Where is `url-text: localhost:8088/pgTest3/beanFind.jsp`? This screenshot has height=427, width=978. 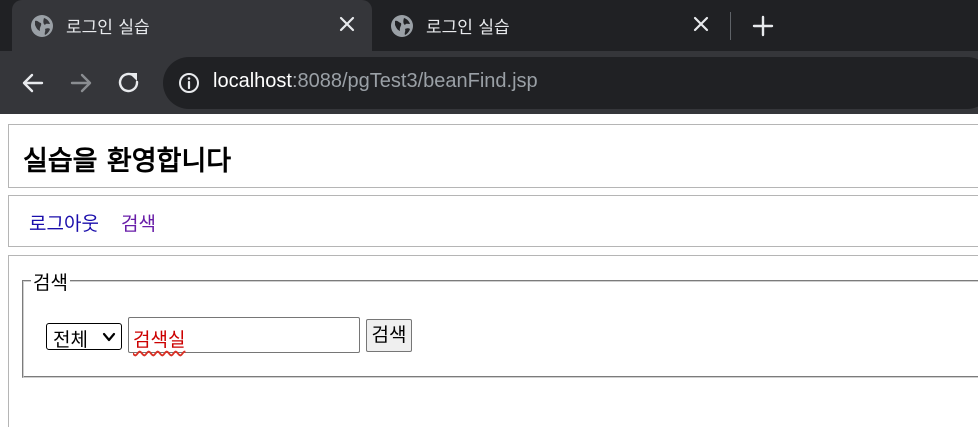
url-text: localhost:8088/pgTest3/beanFind.jsp is located at coordinates (375, 81).